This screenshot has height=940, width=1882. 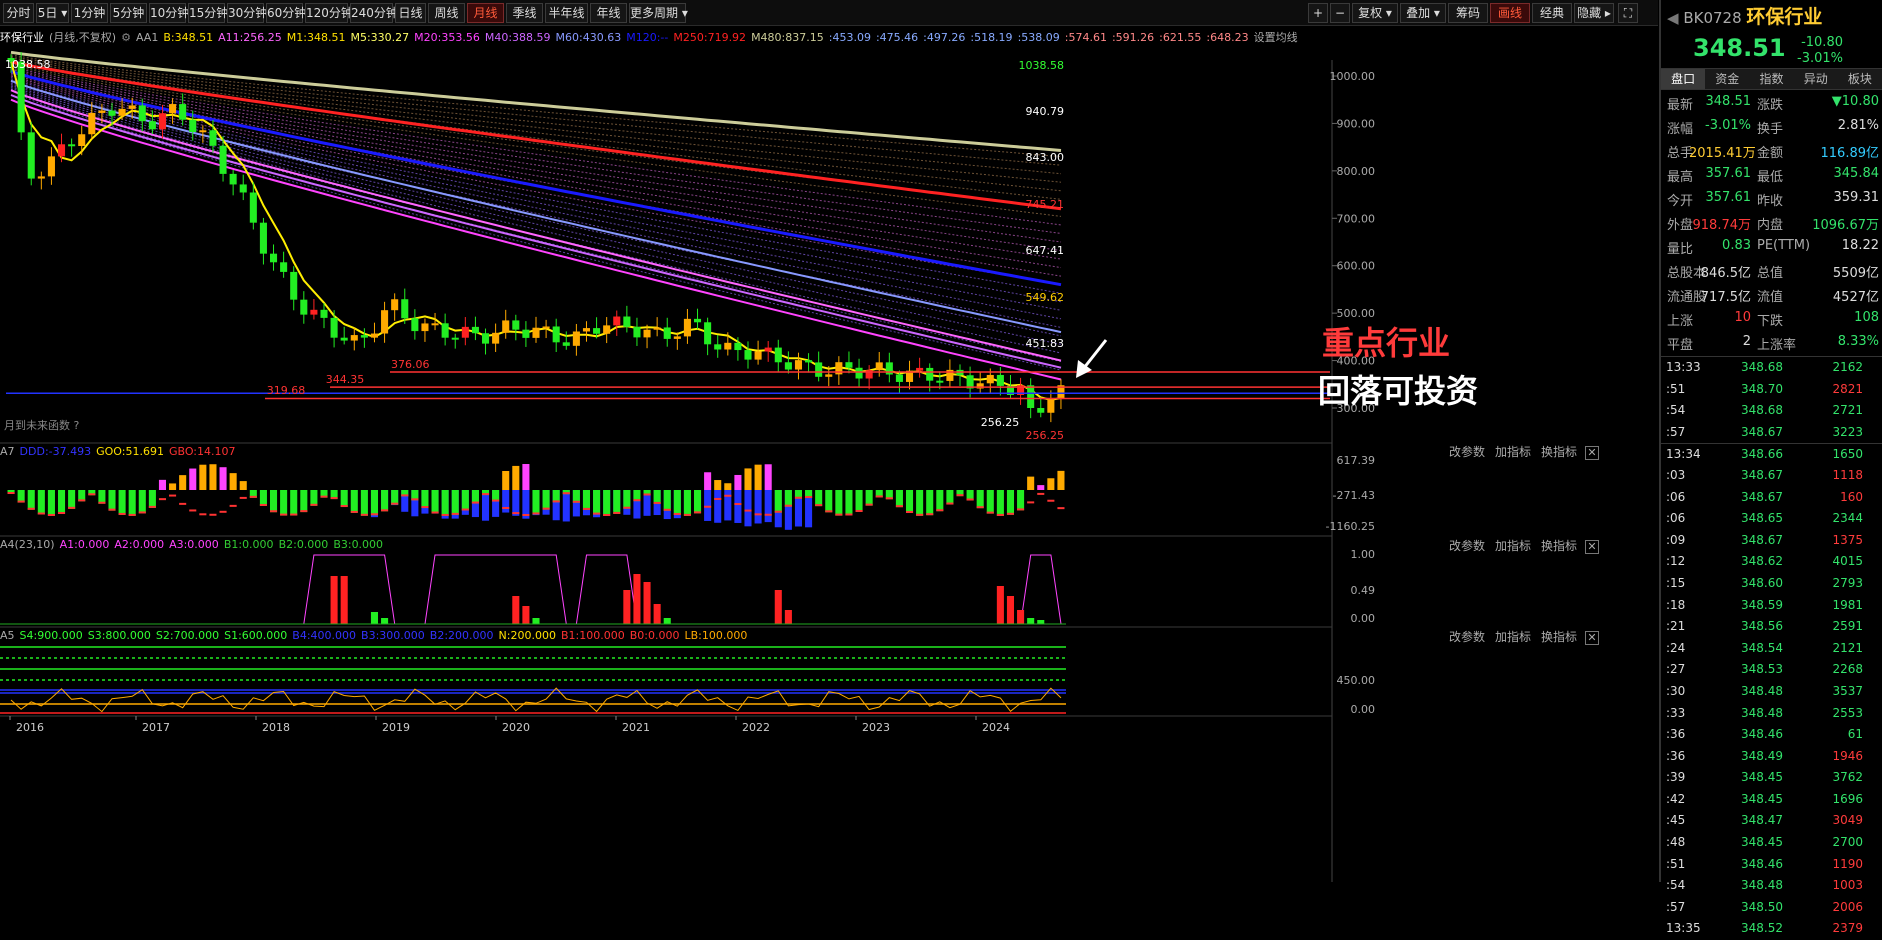 I want to click on legend-indicator: AA1, so click(x=147, y=37).